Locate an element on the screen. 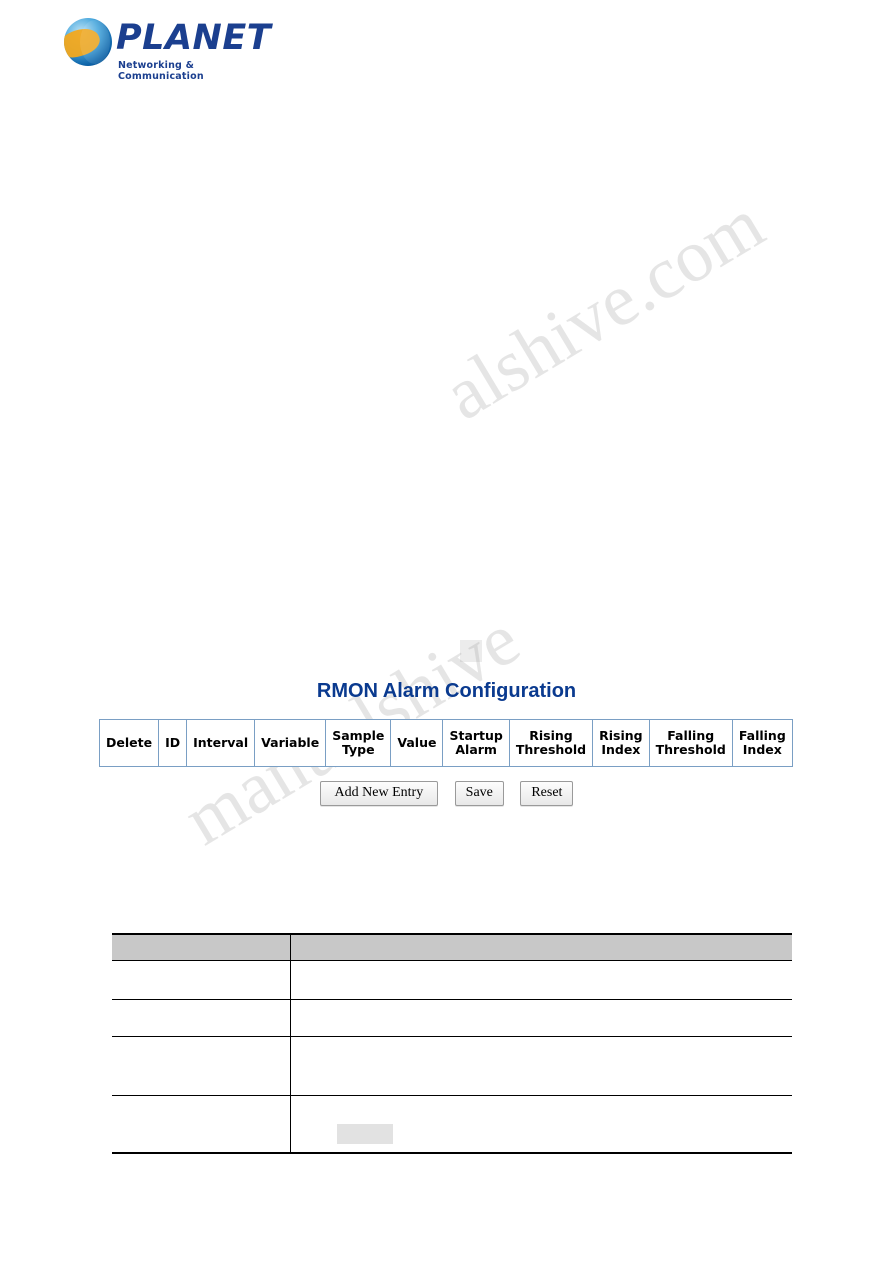 This screenshot has height=1263, width=893. watermark-box-upper is located at coordinates (471, 651).